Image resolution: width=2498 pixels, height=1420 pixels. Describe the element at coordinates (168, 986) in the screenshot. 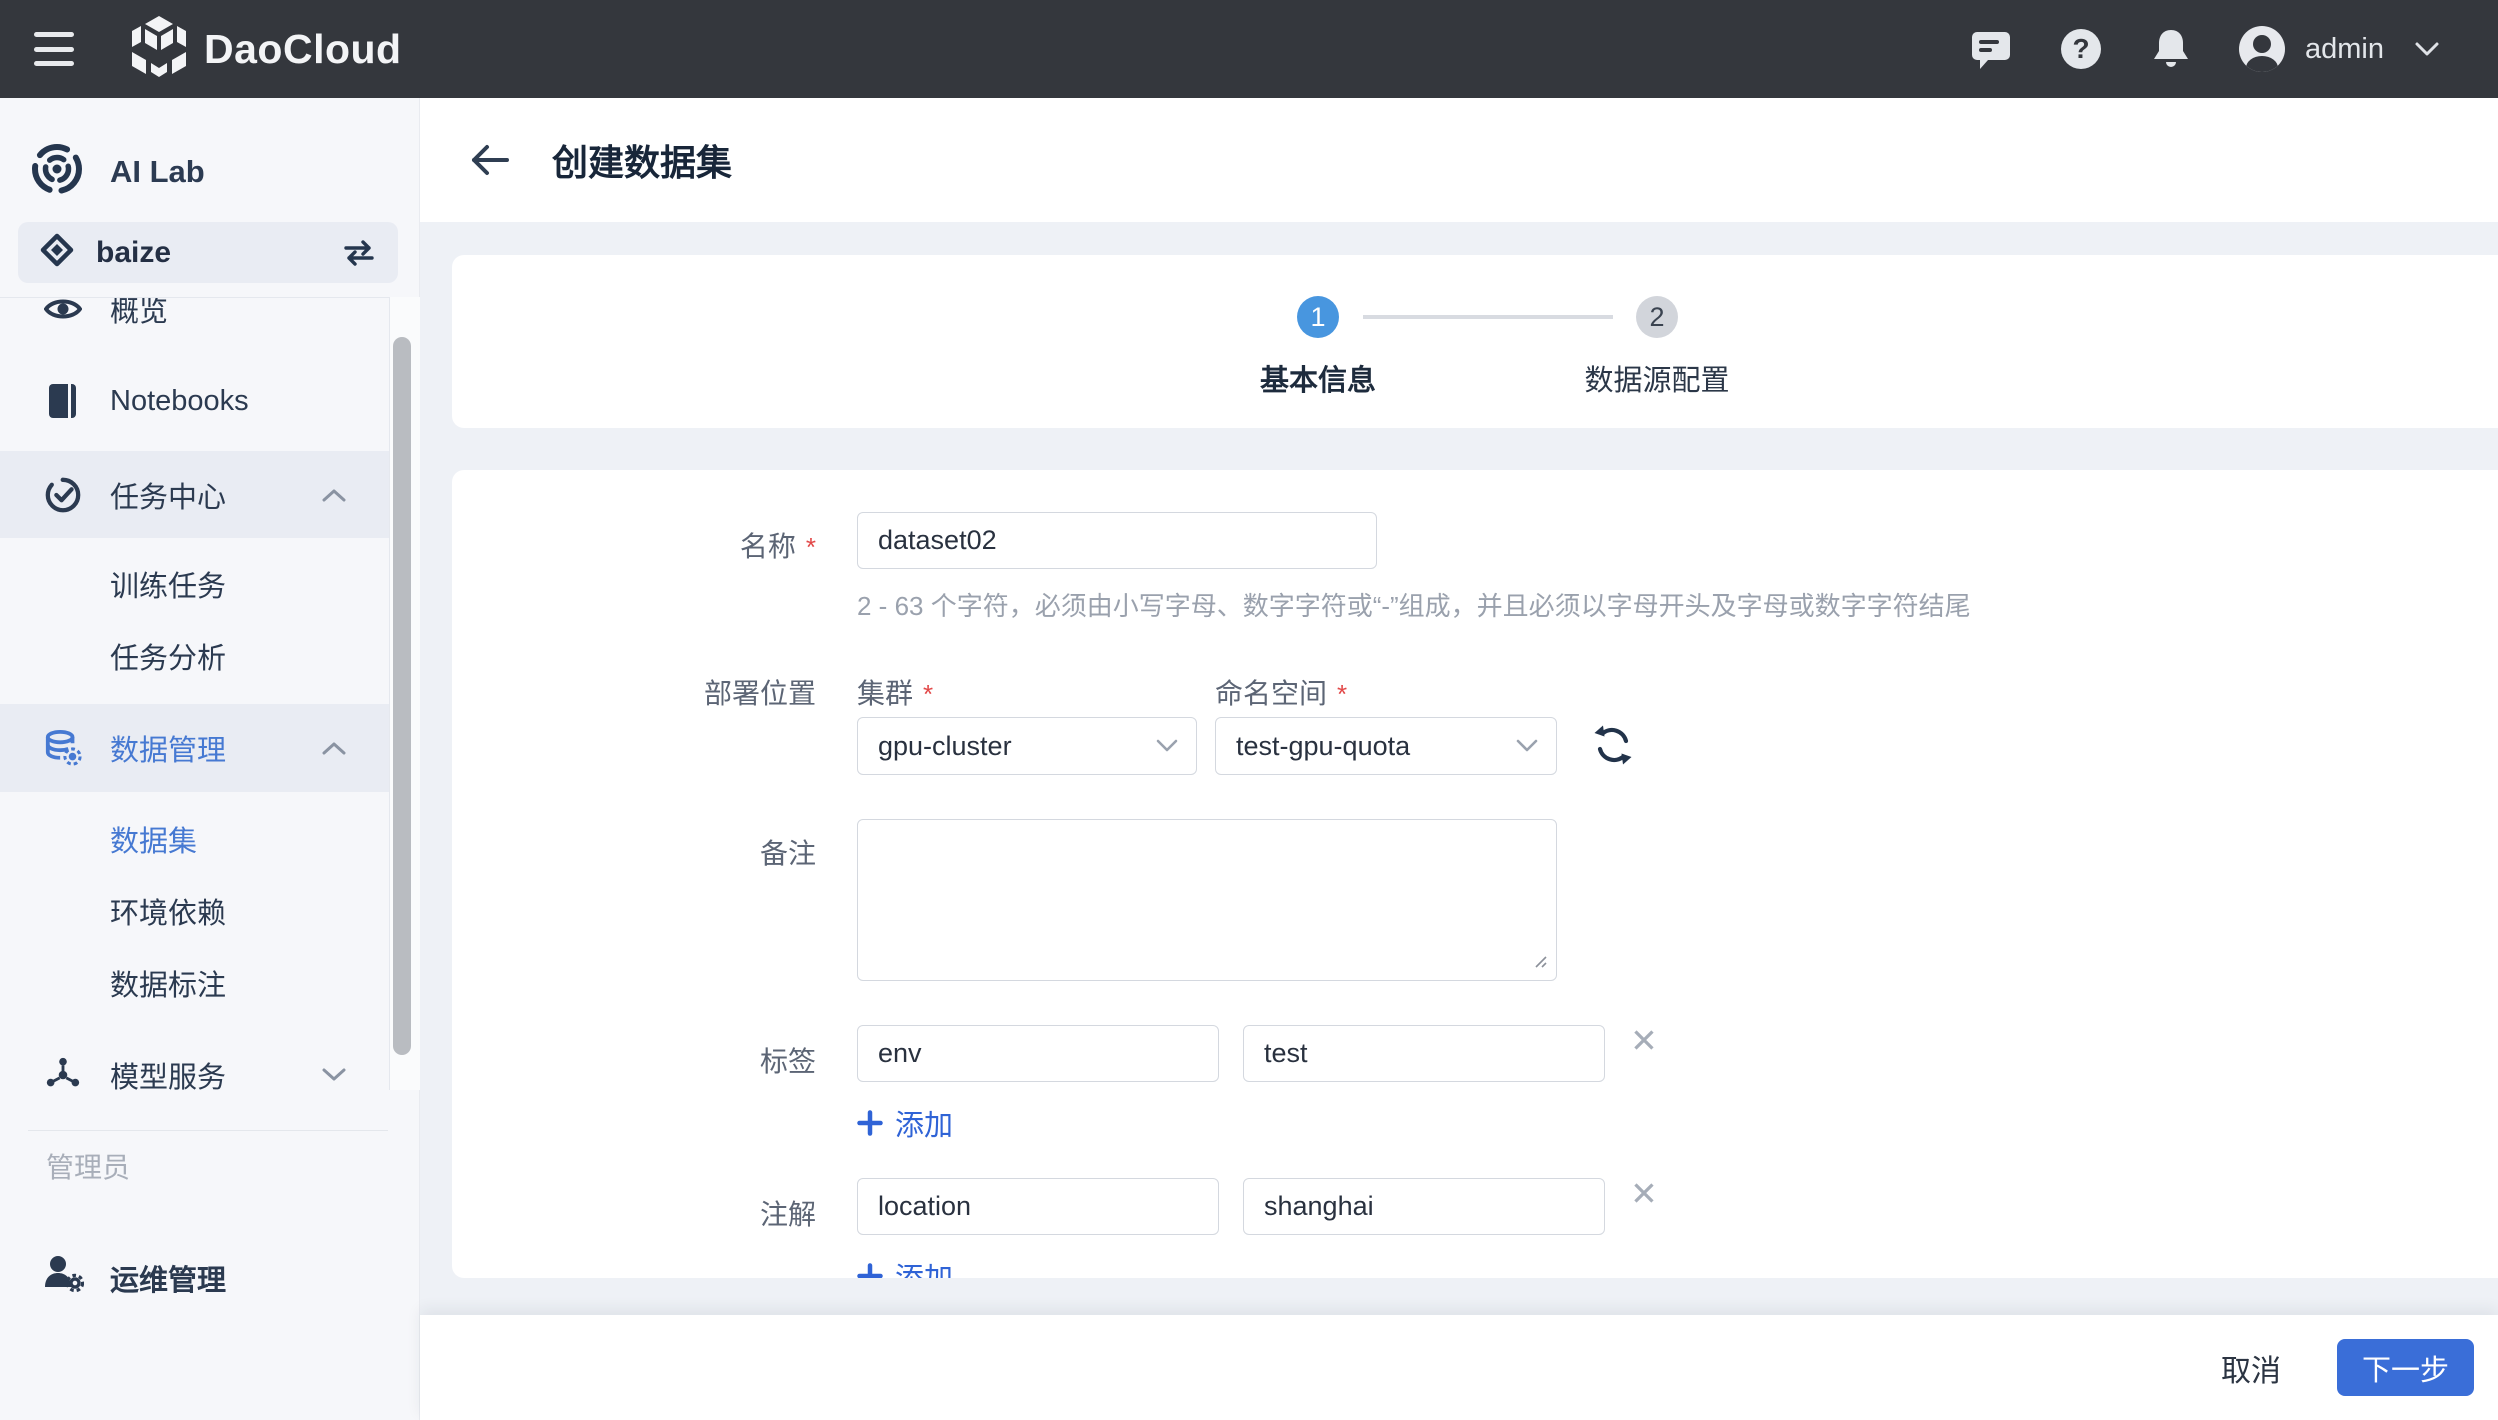

I see `sidebar-item-label: 数据标注` at that location.